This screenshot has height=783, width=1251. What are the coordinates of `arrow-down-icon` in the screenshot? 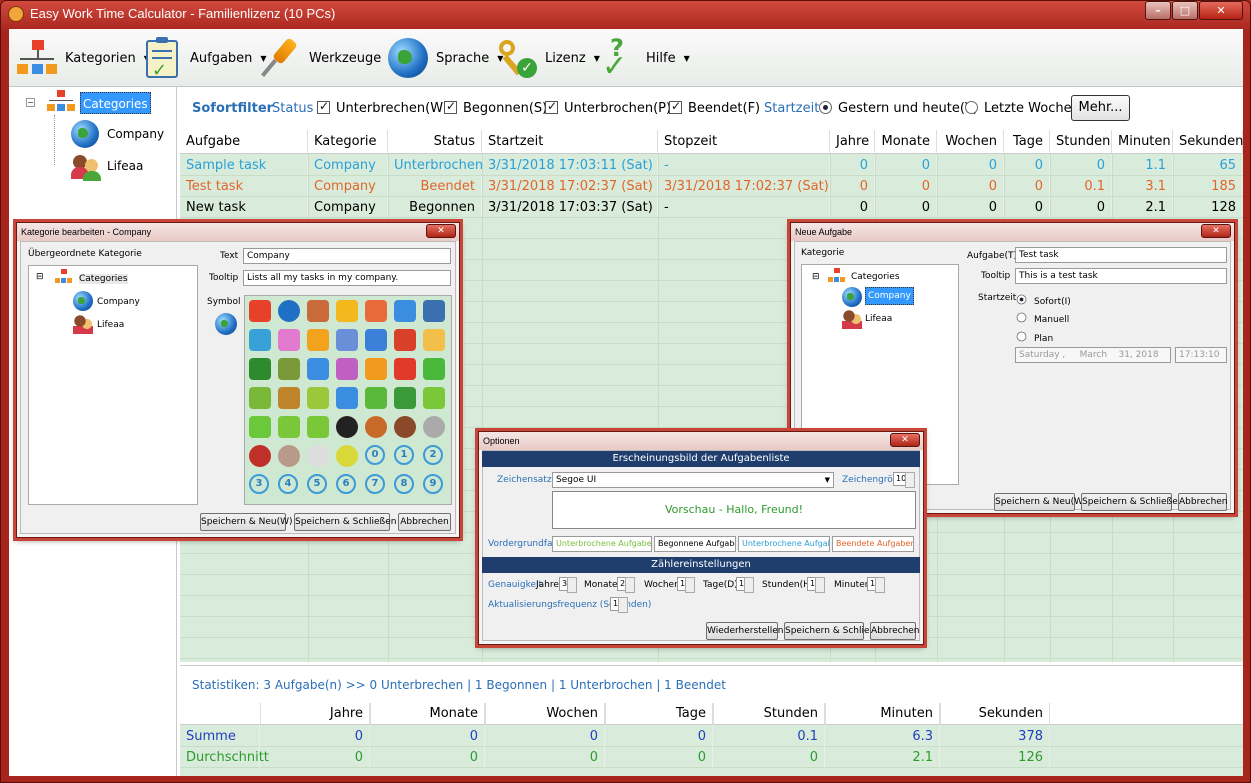 It's located at (434, 398).